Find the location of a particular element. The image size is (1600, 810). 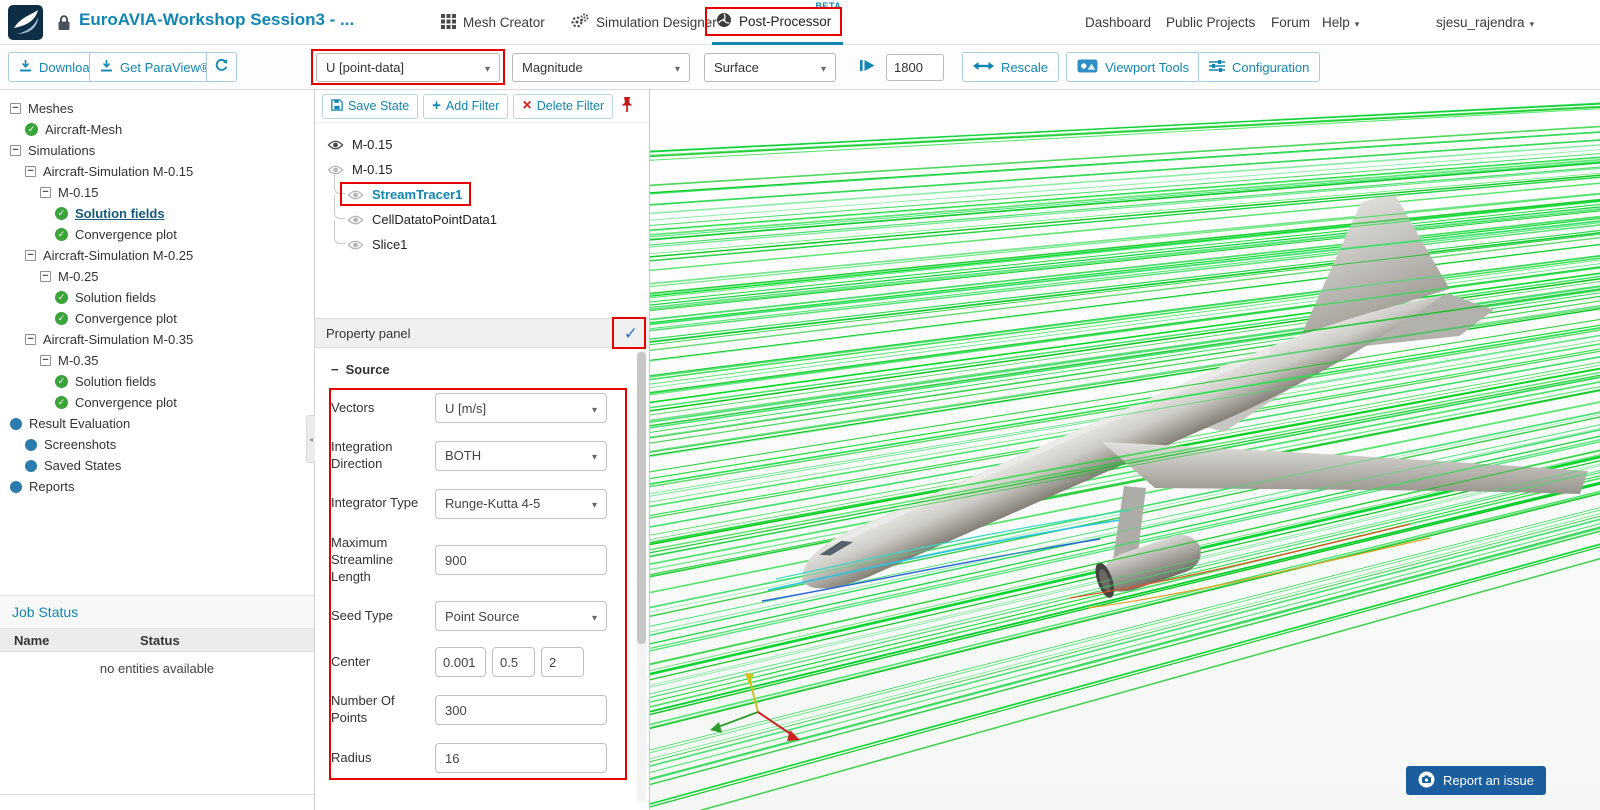

link-forum: Forum is located at coordinates (1290, 22).